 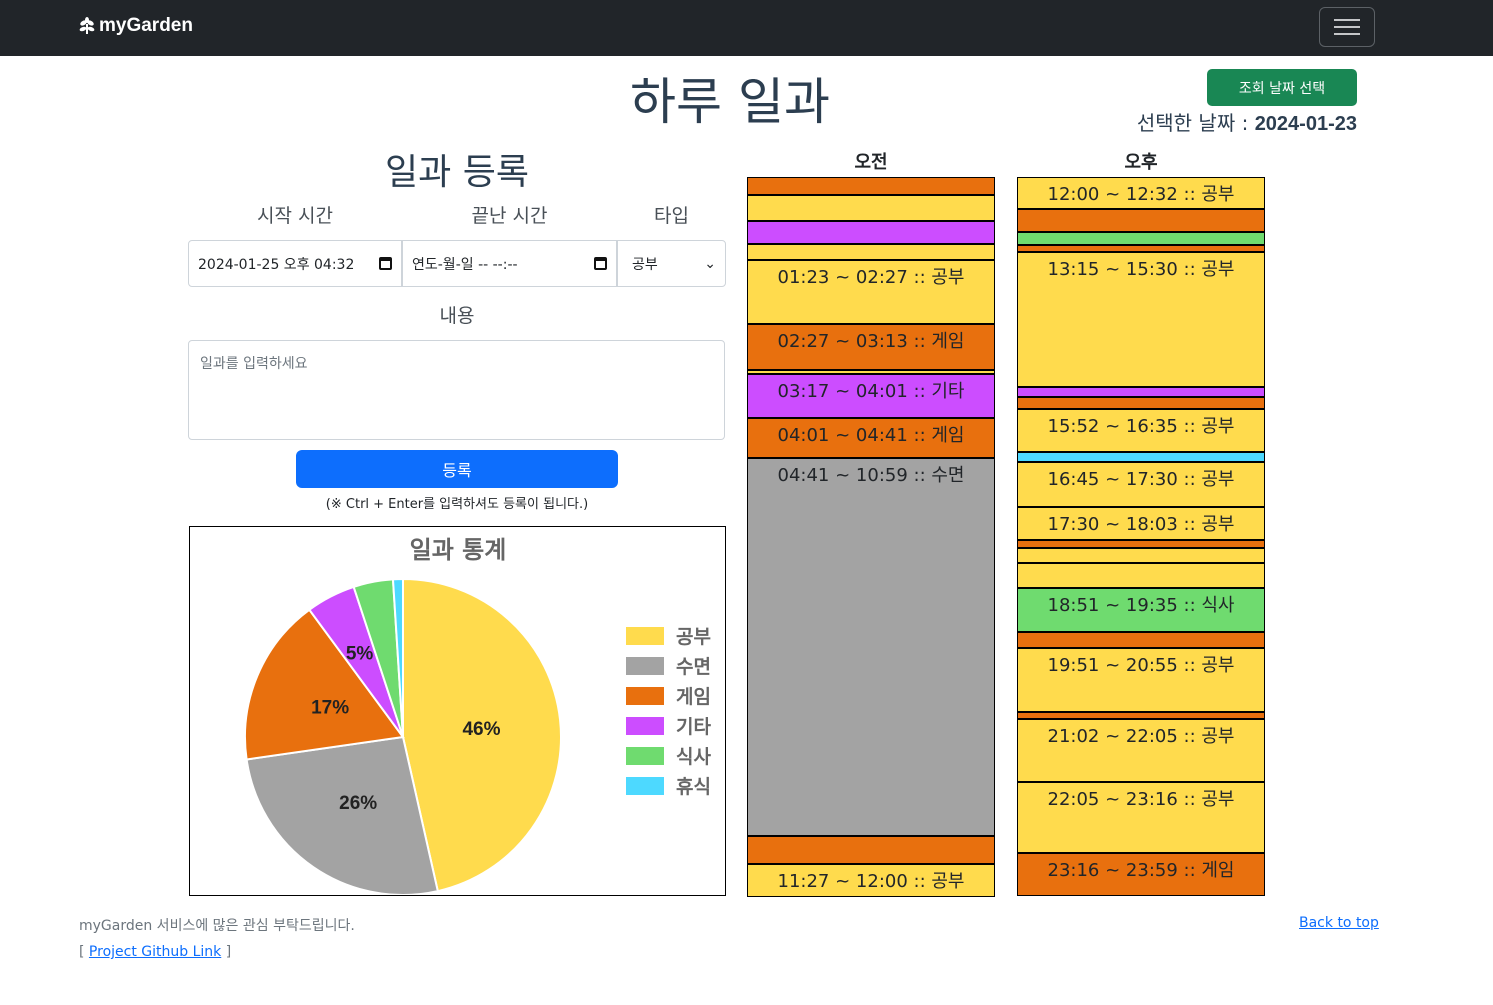 What do you see at coordinates (457, 469) in the screenshot?
I see `register-button: 등록` at bounding box center [457, 469].